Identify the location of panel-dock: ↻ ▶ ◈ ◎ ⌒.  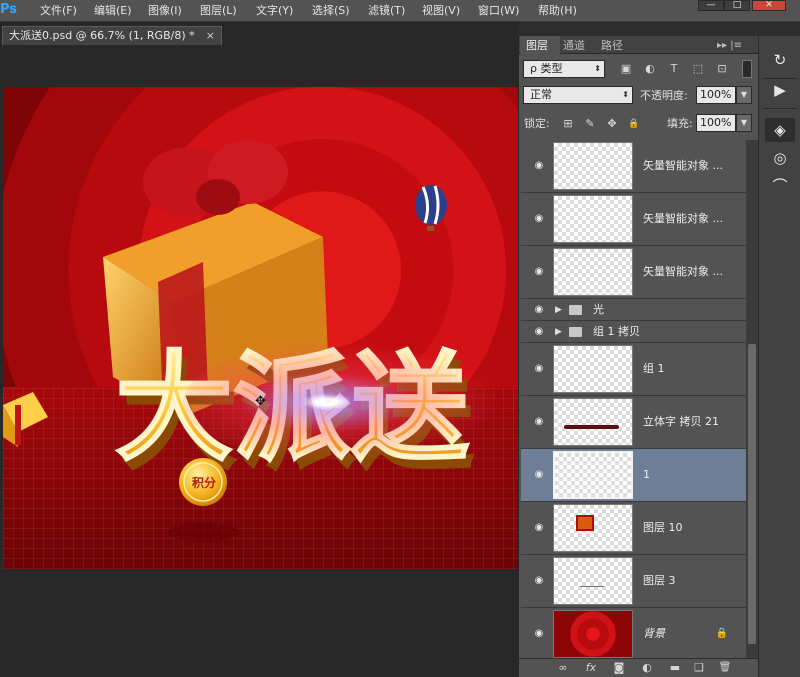
(779, 356).